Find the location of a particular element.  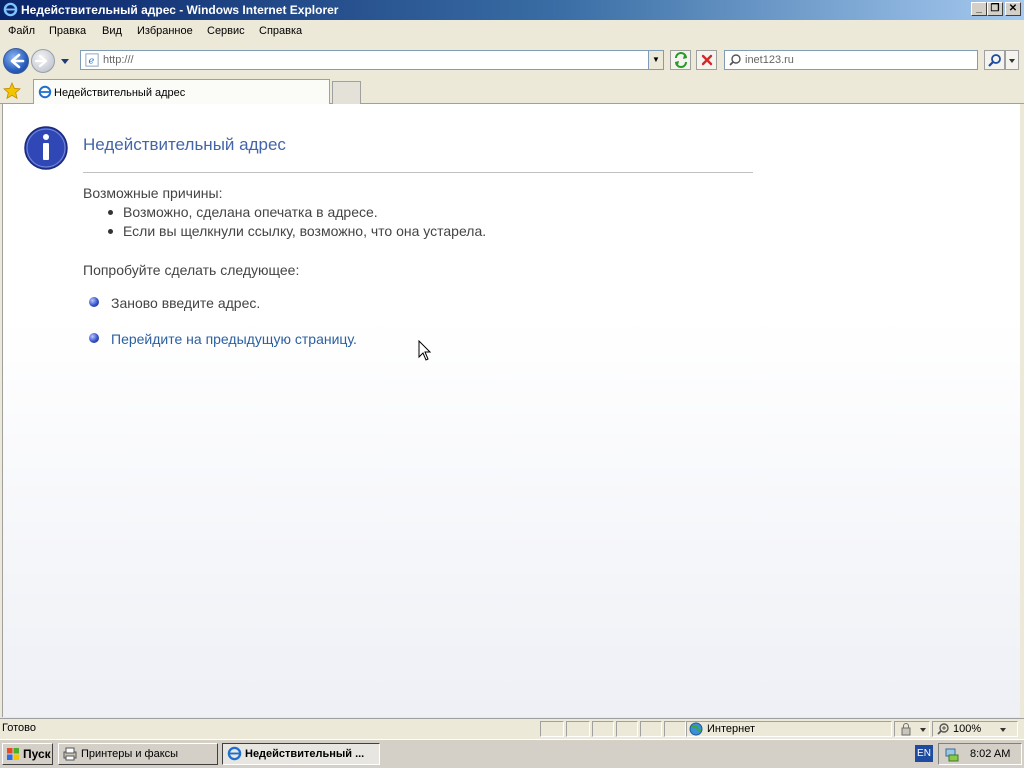

menu-help: Справка is located at coordinates (280, 31).